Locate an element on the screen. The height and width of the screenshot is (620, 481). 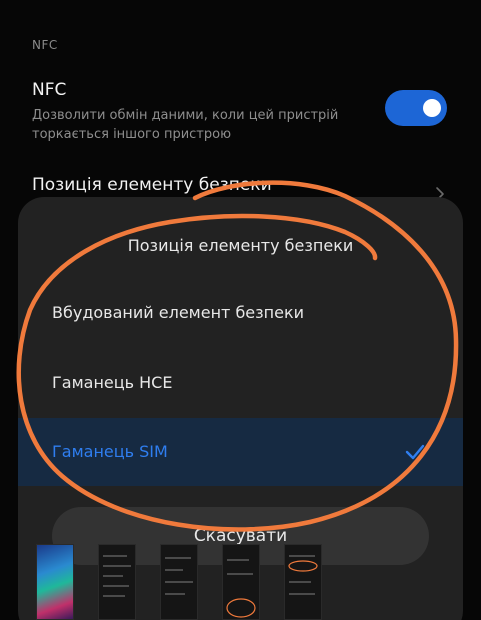
option-embedded-secure-element: Вбудований елемент безпеки is located at coordinates (240, 313).